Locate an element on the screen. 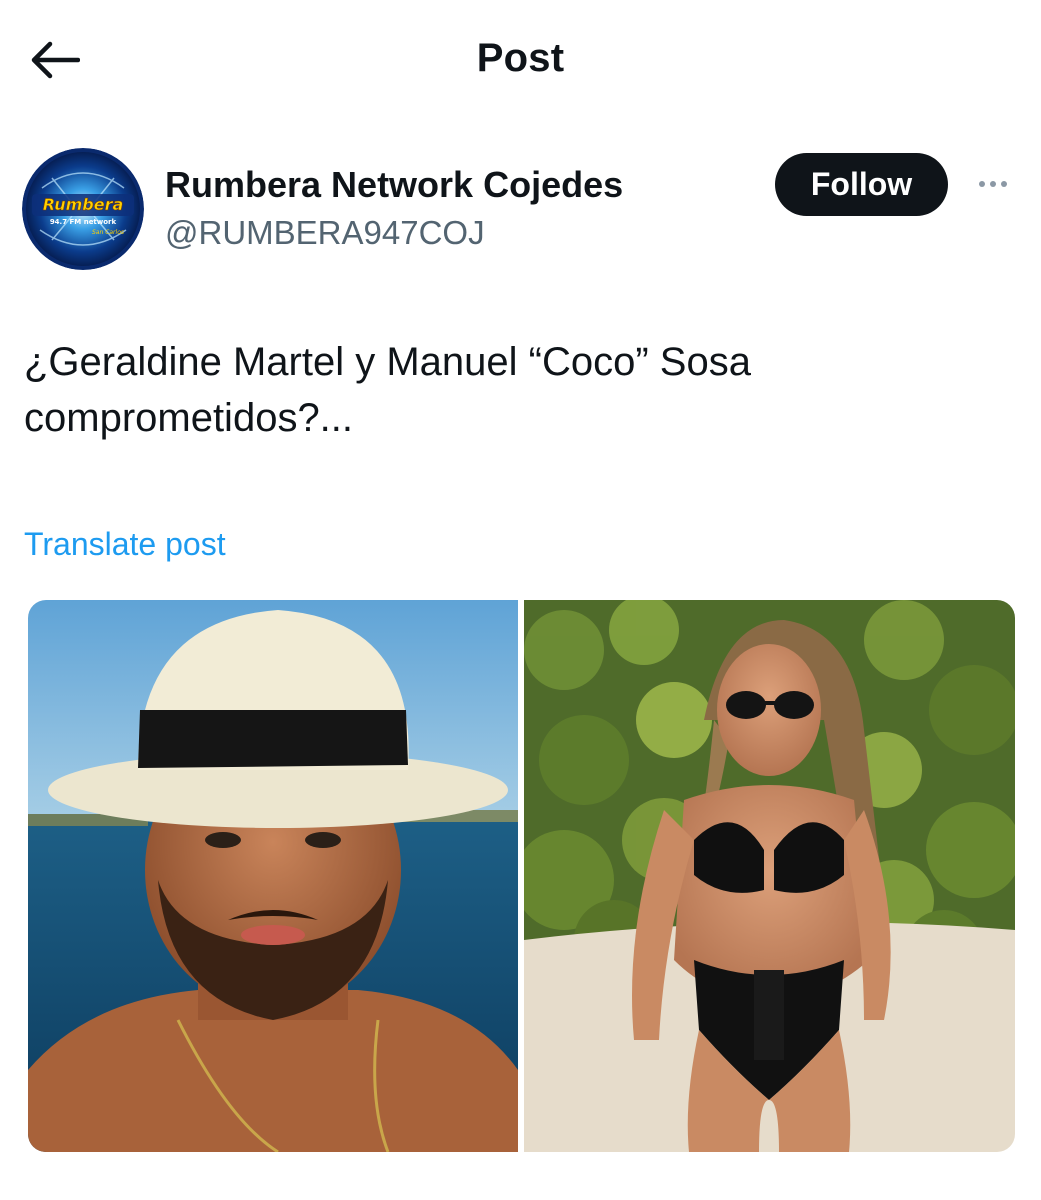  avatar: Rumbera 94.7 FM network San Carlos is located at coordinates (83, 209).